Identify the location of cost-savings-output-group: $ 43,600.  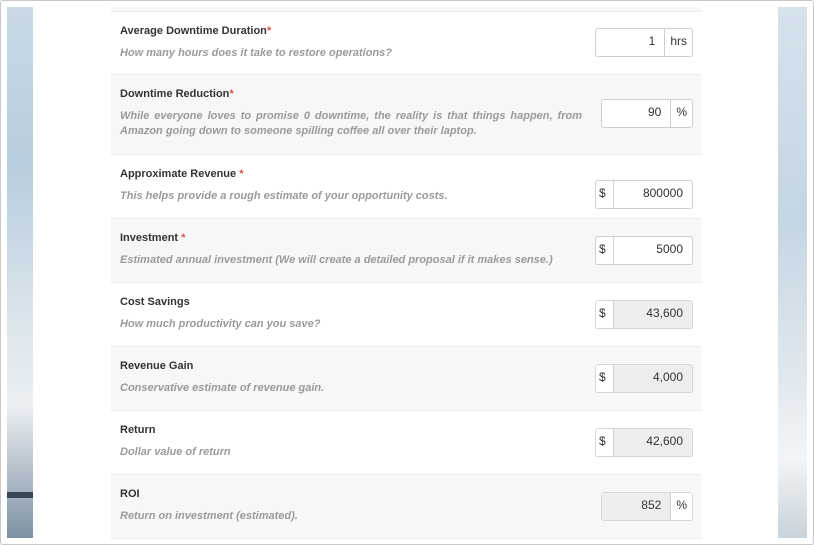
(644, 314).